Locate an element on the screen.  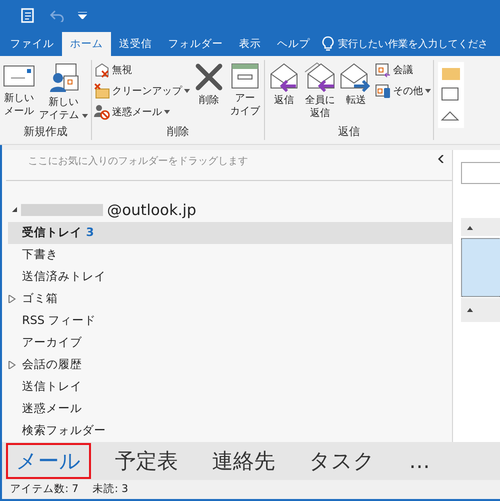
ribbon-button: 会議 is located at coordinates (403, 69).